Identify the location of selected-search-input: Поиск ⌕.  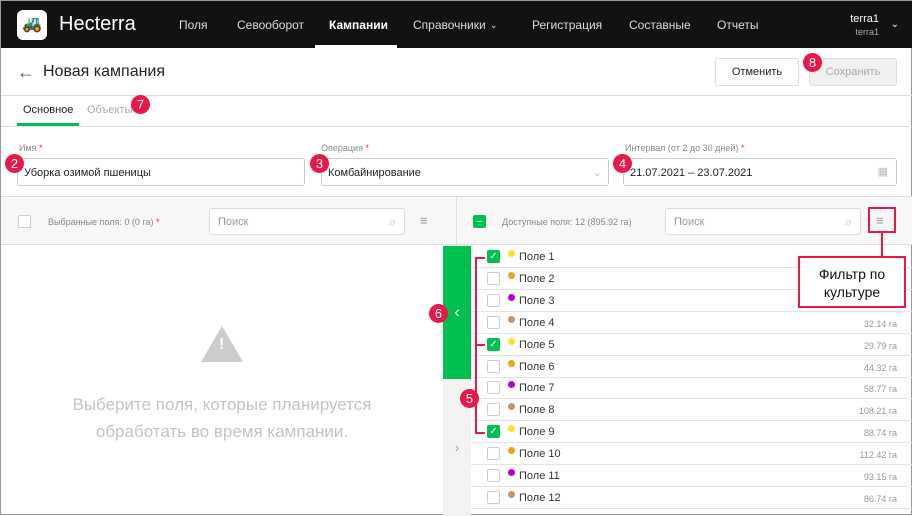
(307, 221).